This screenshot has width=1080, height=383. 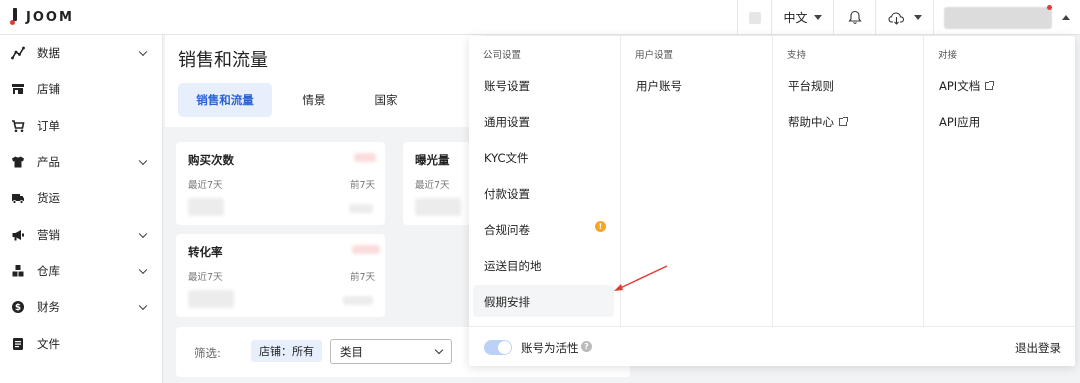 I want to click on menu-footer: 账号为活性 ? 退出登录, so click(x=772, y=346).